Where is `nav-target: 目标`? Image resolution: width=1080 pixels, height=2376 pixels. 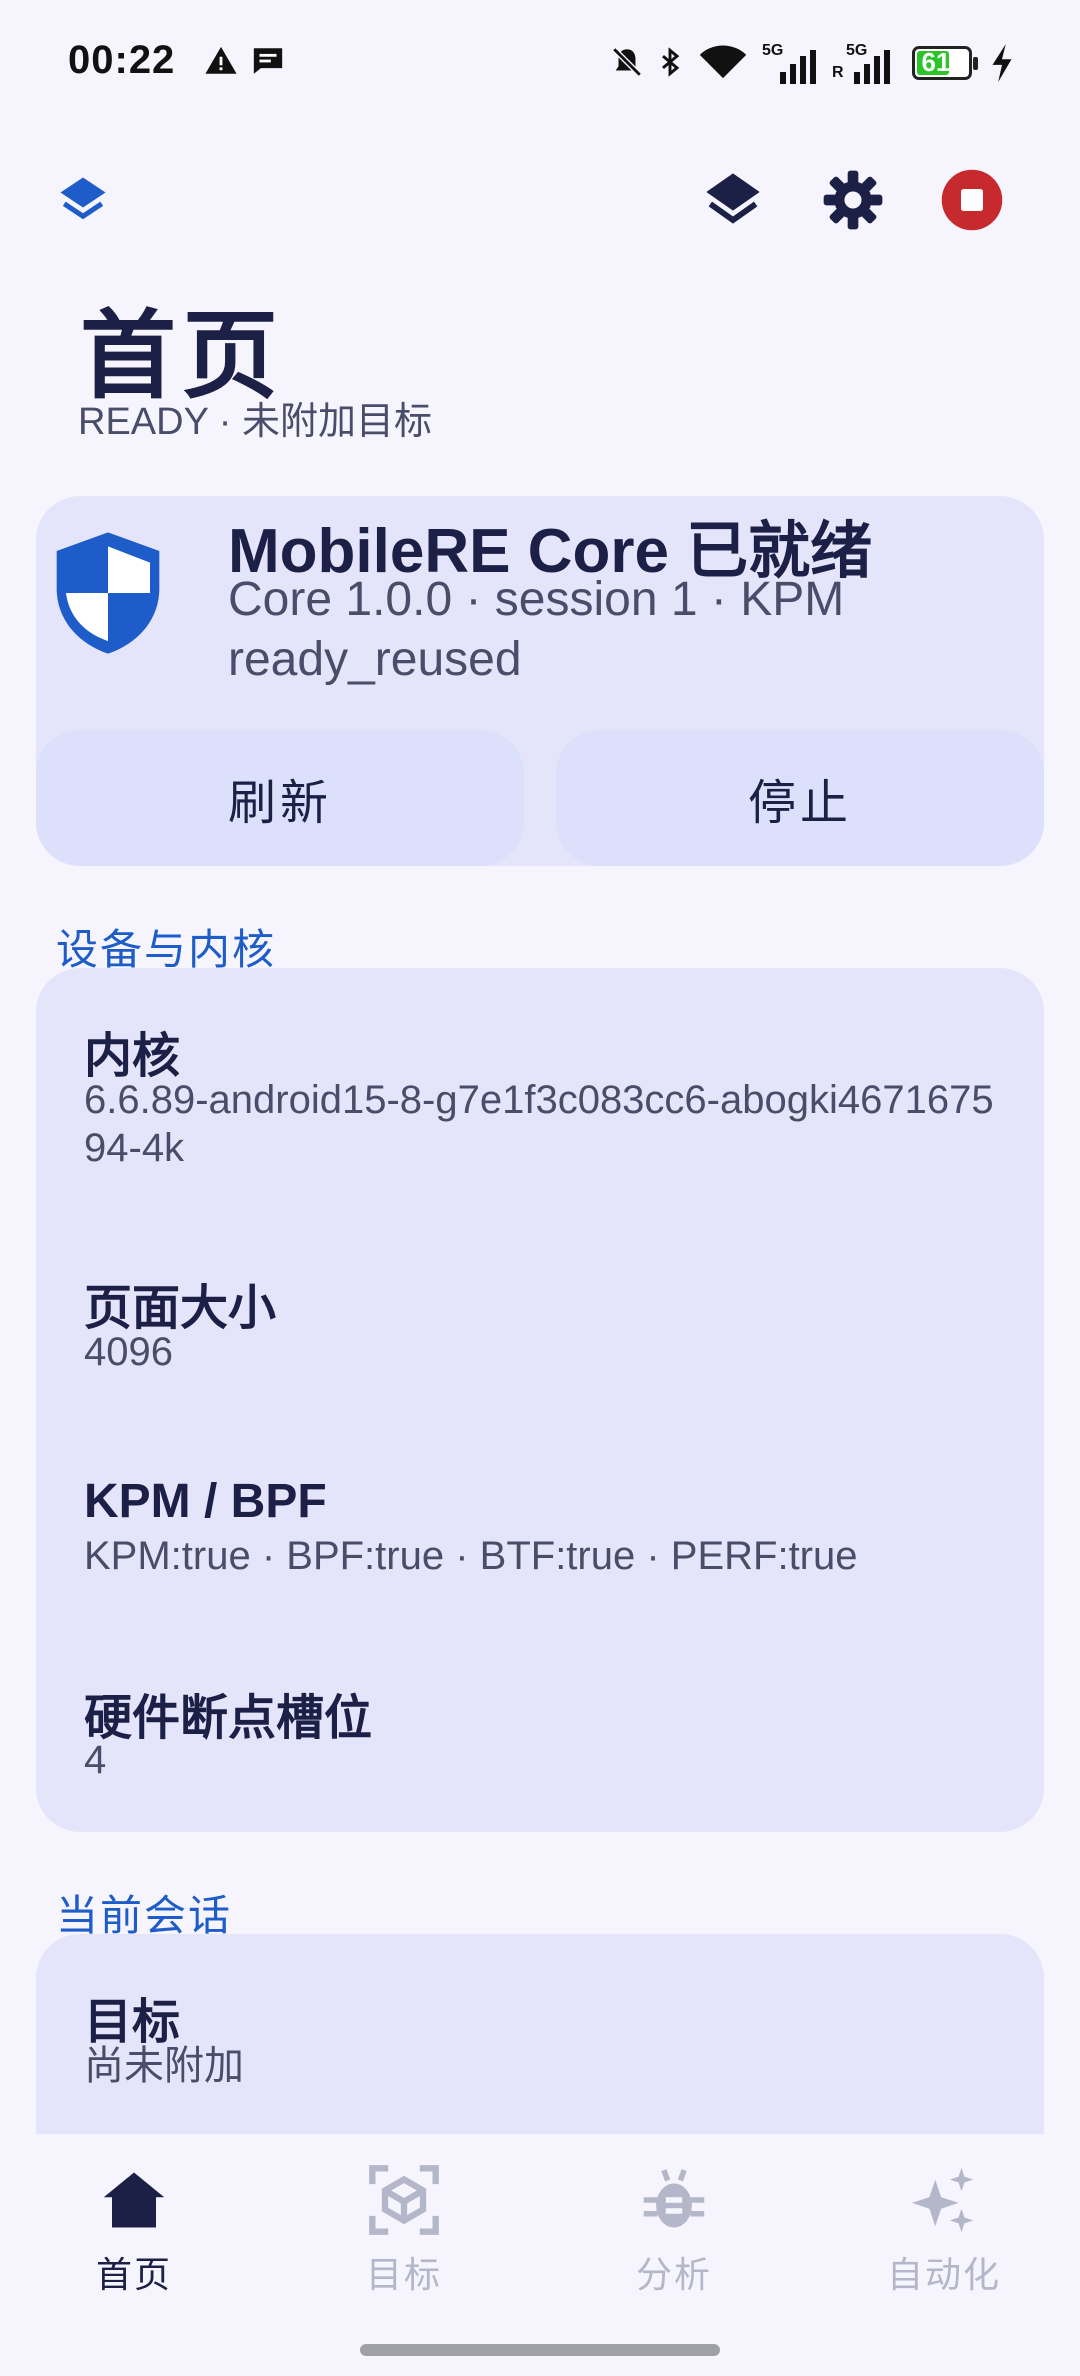
nav-target: 目标 is located at coordinates (404, 2229).